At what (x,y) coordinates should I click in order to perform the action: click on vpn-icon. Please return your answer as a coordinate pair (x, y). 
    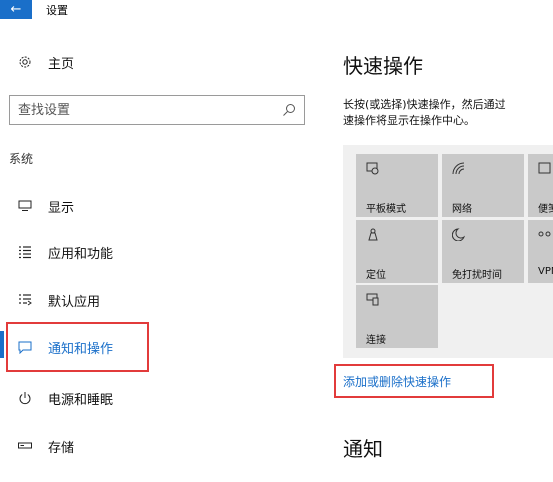
    Looking at the image, I should click on (545, 236).